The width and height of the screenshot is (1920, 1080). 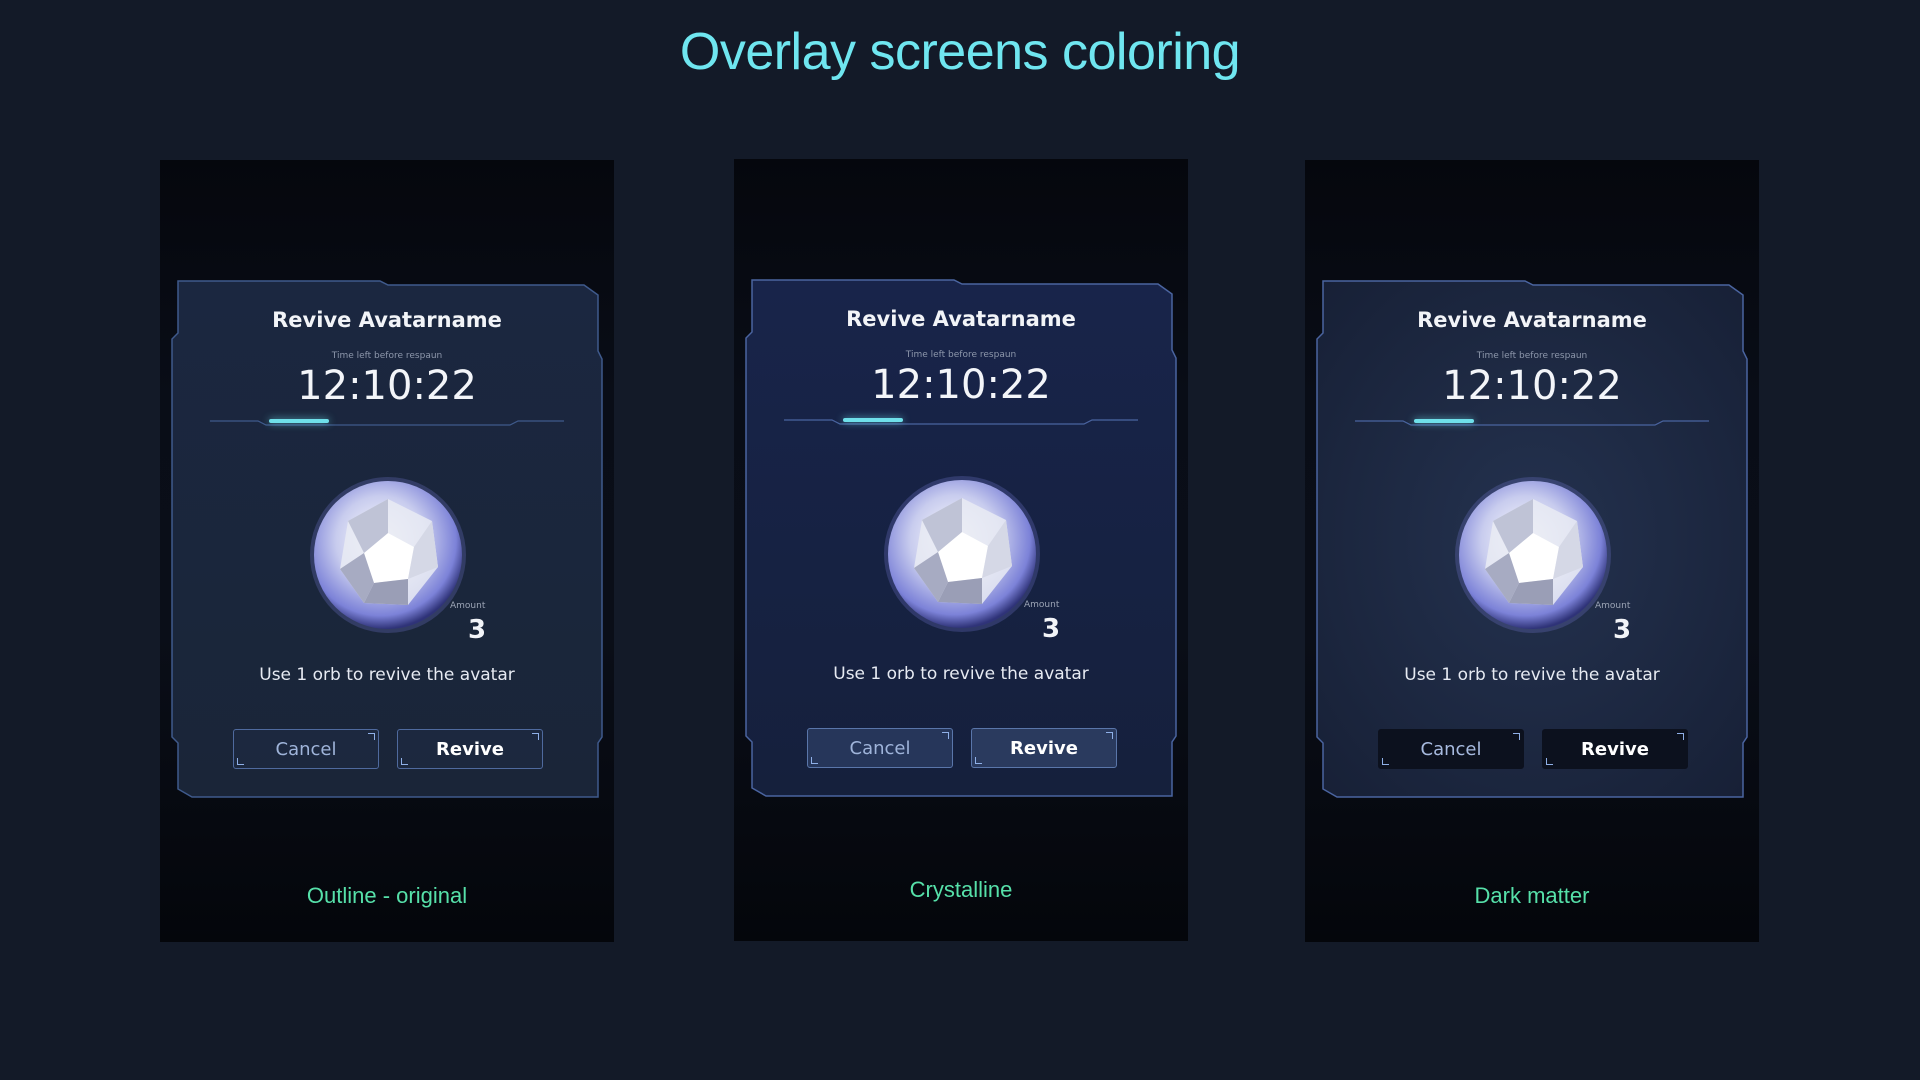 I want to click on page-title: Overlay screens coloring, so click(x=960, y=52).